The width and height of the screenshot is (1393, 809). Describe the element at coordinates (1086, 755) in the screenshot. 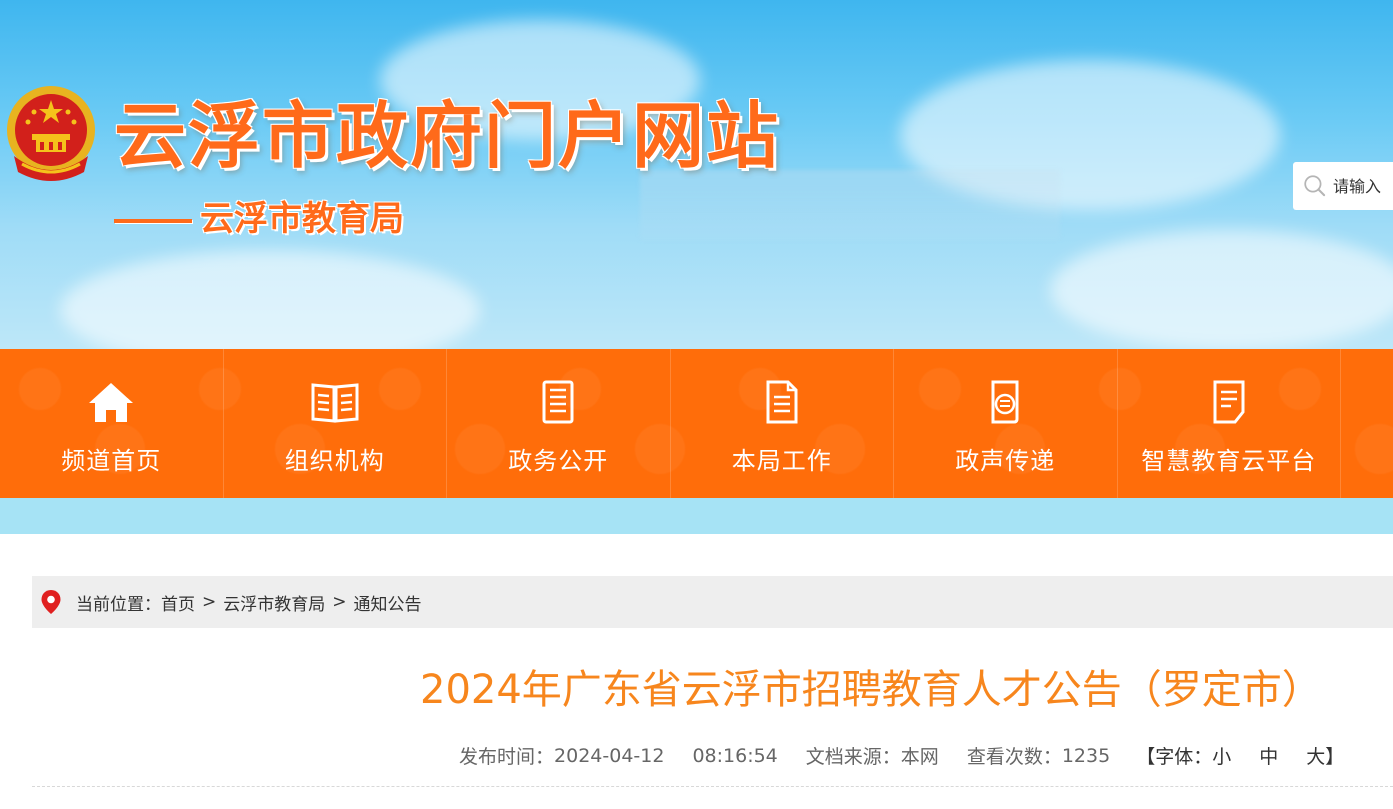

I see `views-count: 1235` at that location.